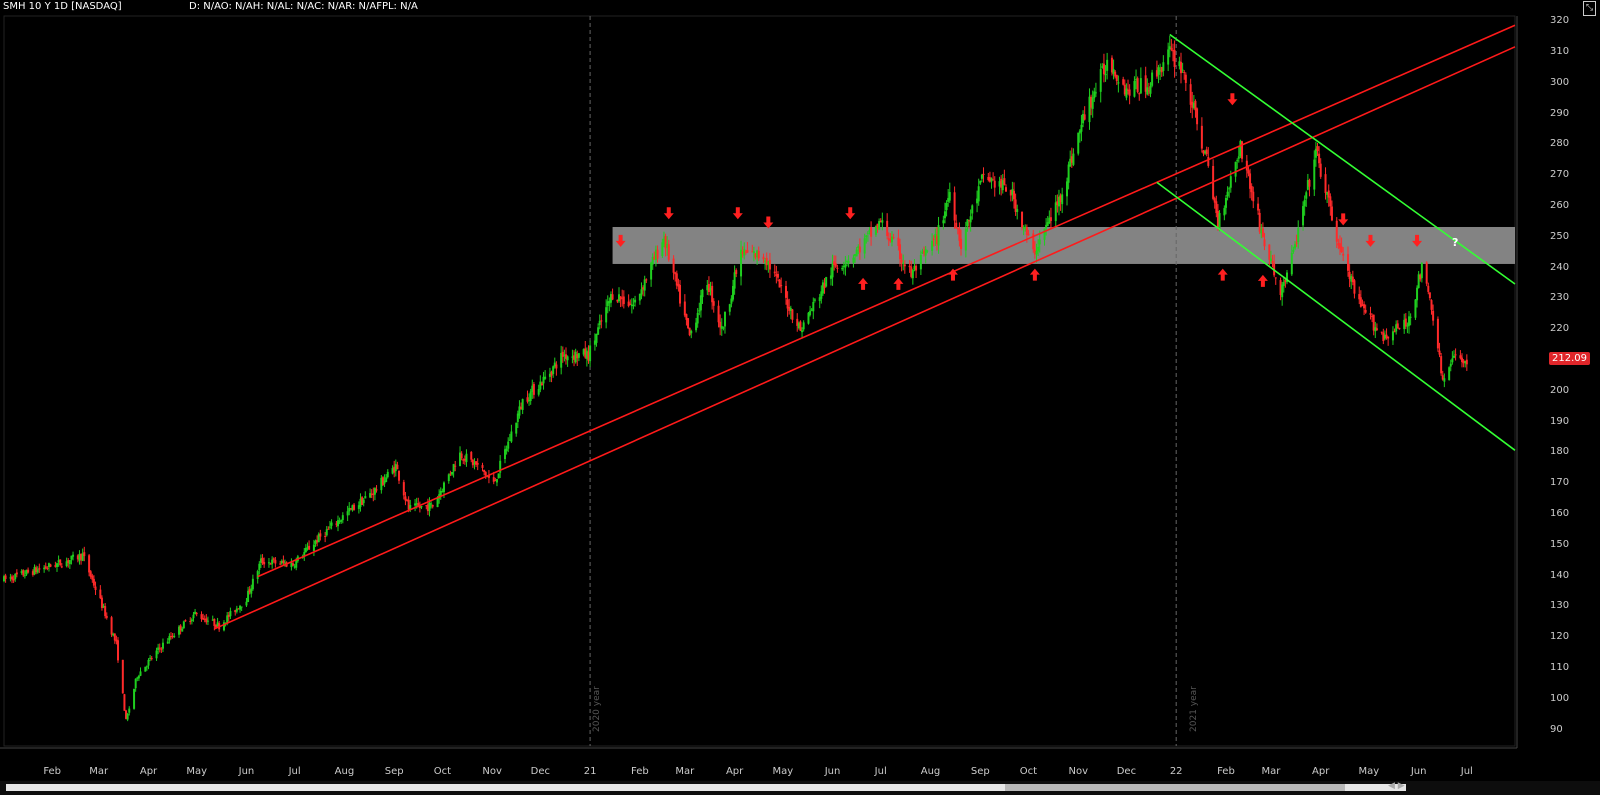 The width and height of the screenshot is (1600, 795). Describe the element at coordinates (1175, 787) in the screenshot. I see `scrollbar-thumb` at that location.